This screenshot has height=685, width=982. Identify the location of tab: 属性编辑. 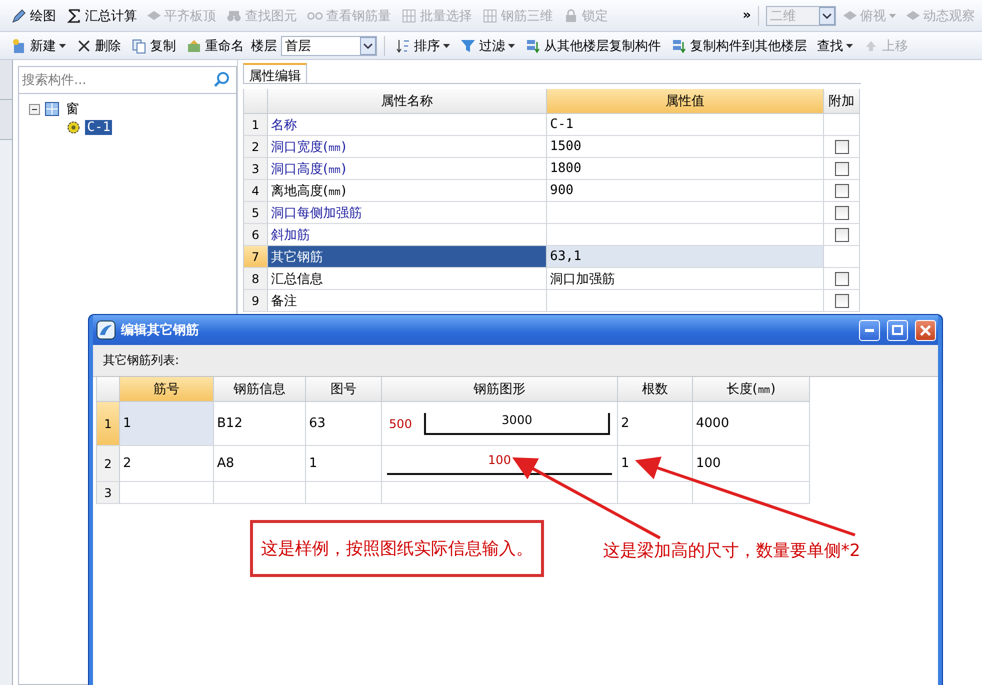
(275, 73).